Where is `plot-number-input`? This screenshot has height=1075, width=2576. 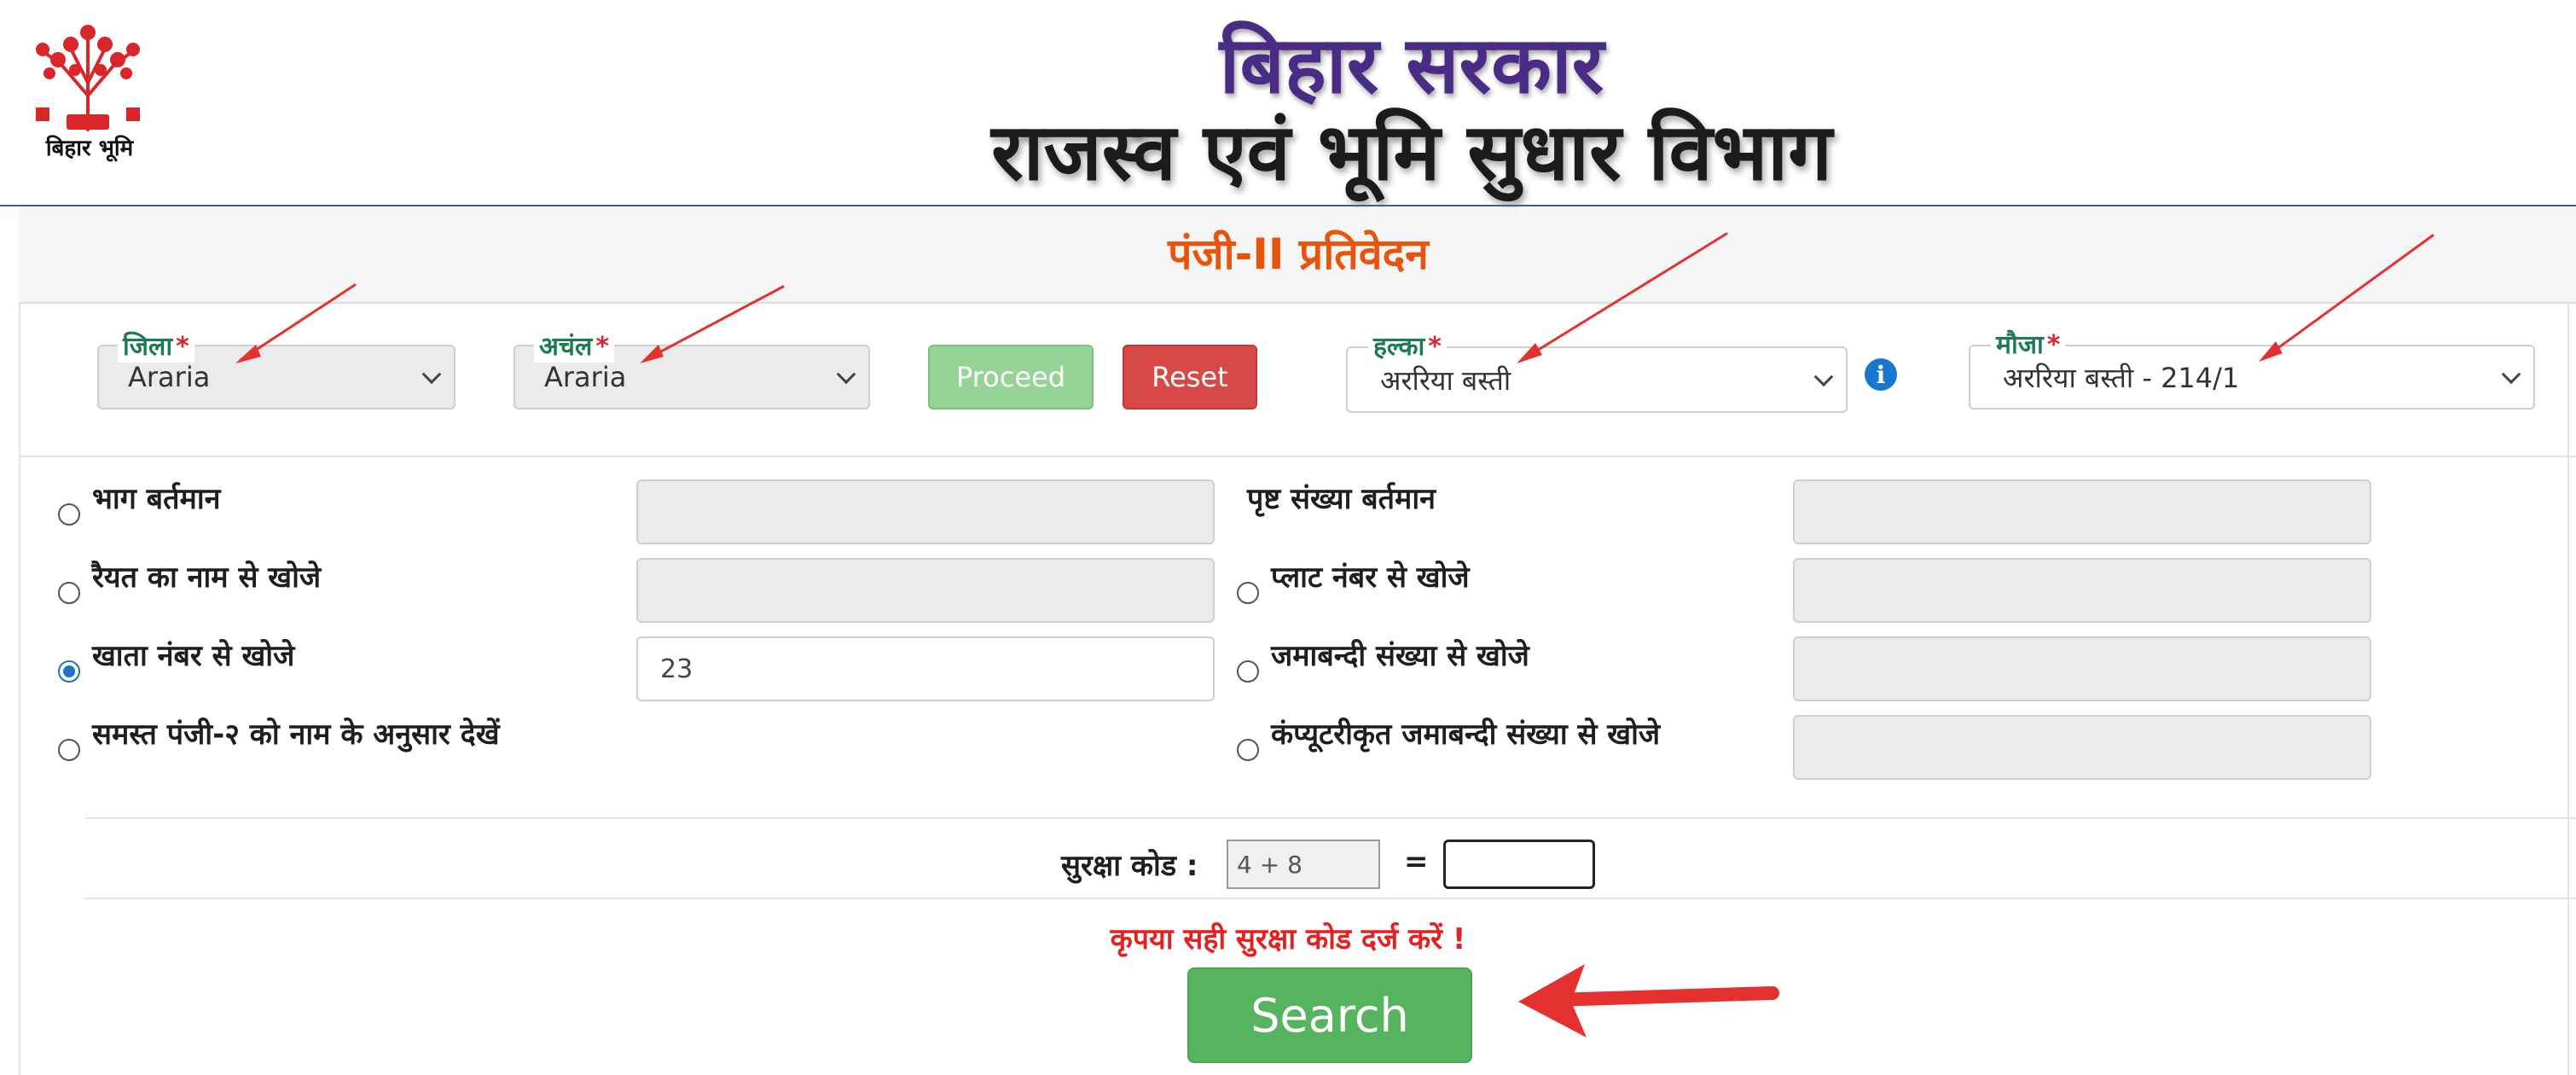
plot-number-input is located at coordinates (2082, 590).